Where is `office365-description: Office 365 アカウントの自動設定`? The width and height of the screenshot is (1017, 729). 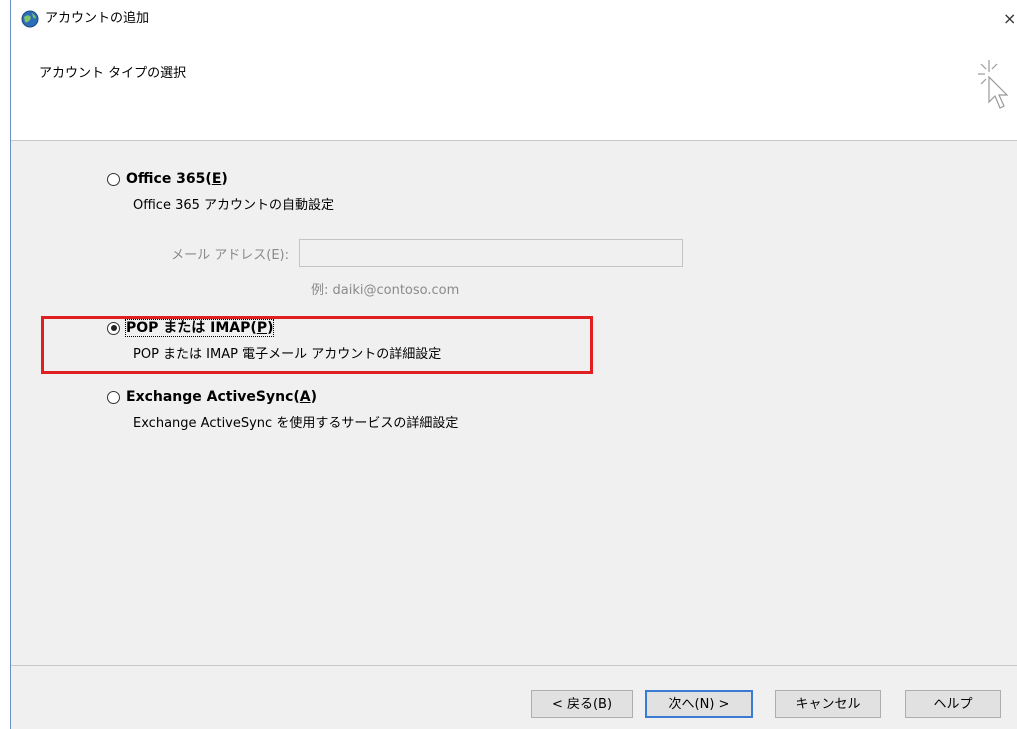 office365-description: Office 365 アカウントの自動設定 is located at coordinates (234, 205).